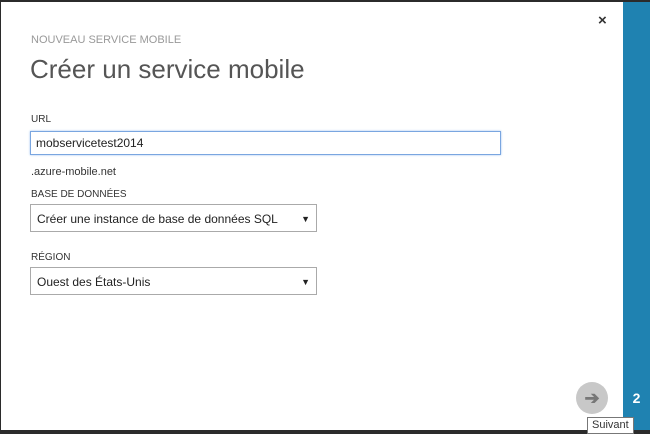  What do you see at coordinates (94, 282) in the screenshot?
I see `region-select-value: Ouest des États-Unis` at bounding box center [94, 282].